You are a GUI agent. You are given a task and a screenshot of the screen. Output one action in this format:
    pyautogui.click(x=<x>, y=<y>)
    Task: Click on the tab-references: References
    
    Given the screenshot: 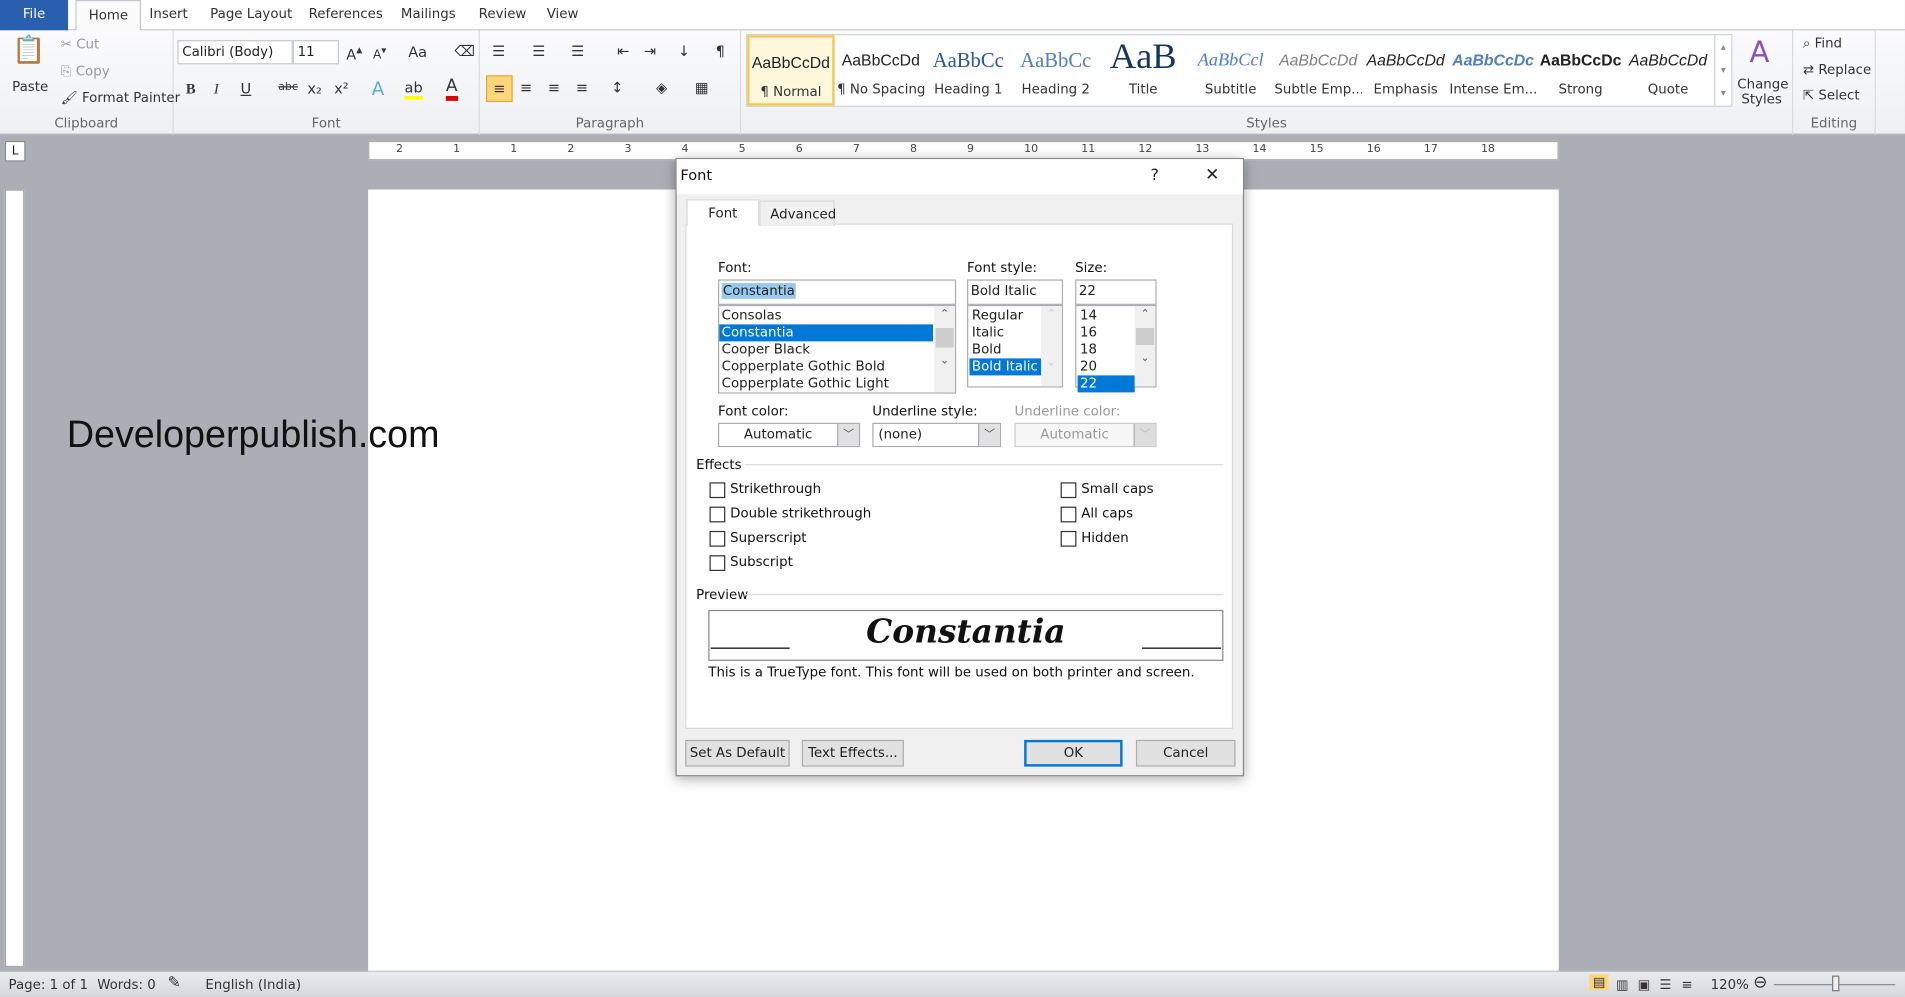 What is the action you would take?
    pyautogui.click(x=345, y=15)
    